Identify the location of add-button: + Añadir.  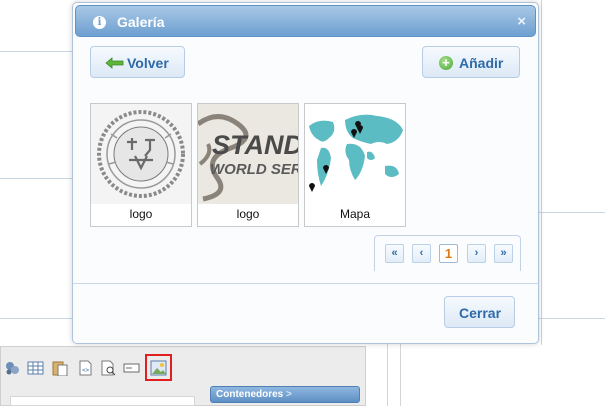
(471, 62).